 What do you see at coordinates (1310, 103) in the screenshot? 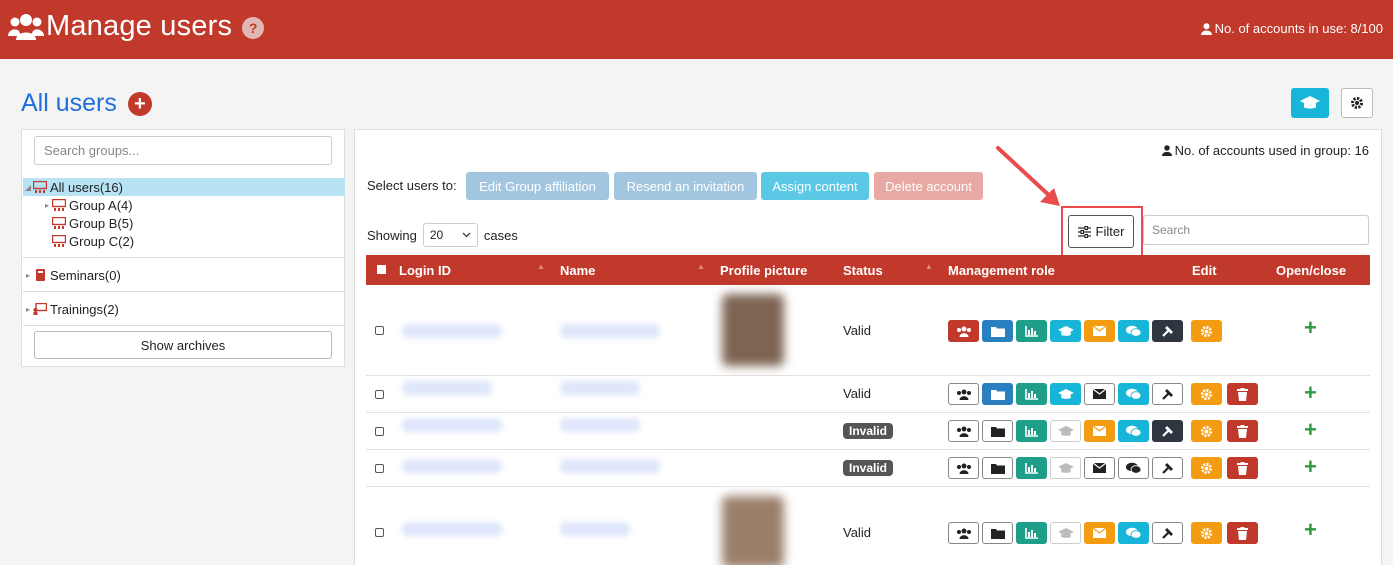
I see `course-button` at bounding box center [1310, 103].